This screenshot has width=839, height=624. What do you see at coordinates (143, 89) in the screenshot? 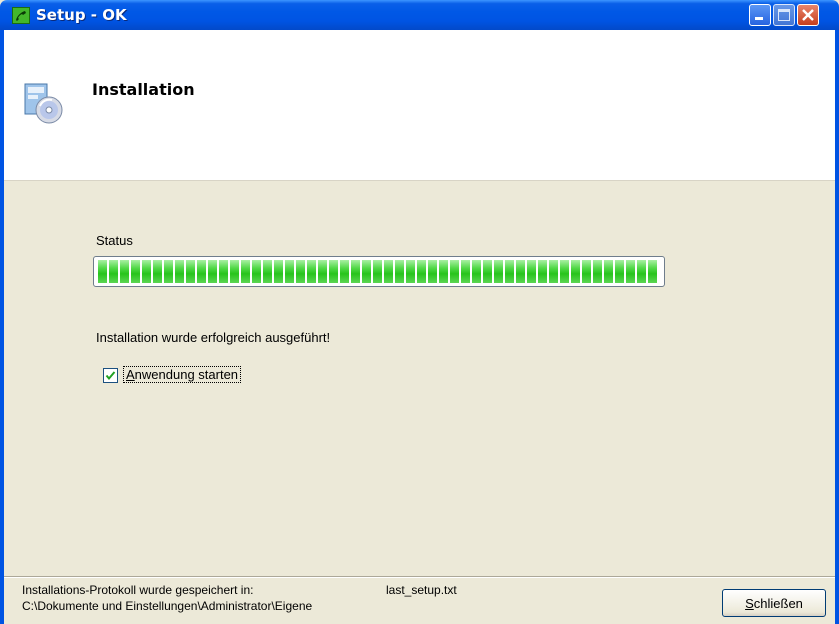
I see `page-title: Installation` at bounding box center [143, 89].